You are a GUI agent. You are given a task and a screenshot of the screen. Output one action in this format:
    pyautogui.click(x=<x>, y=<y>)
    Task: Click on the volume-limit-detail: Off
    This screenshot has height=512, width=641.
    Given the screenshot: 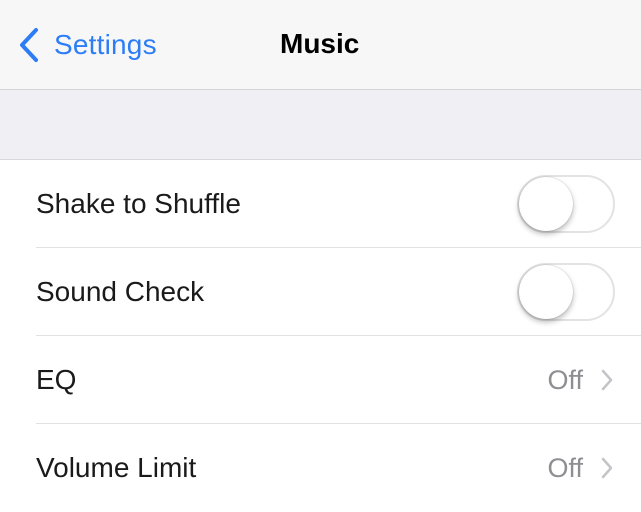 What is the action you would take?
    pyautogui.click(x=580, y=468)
    